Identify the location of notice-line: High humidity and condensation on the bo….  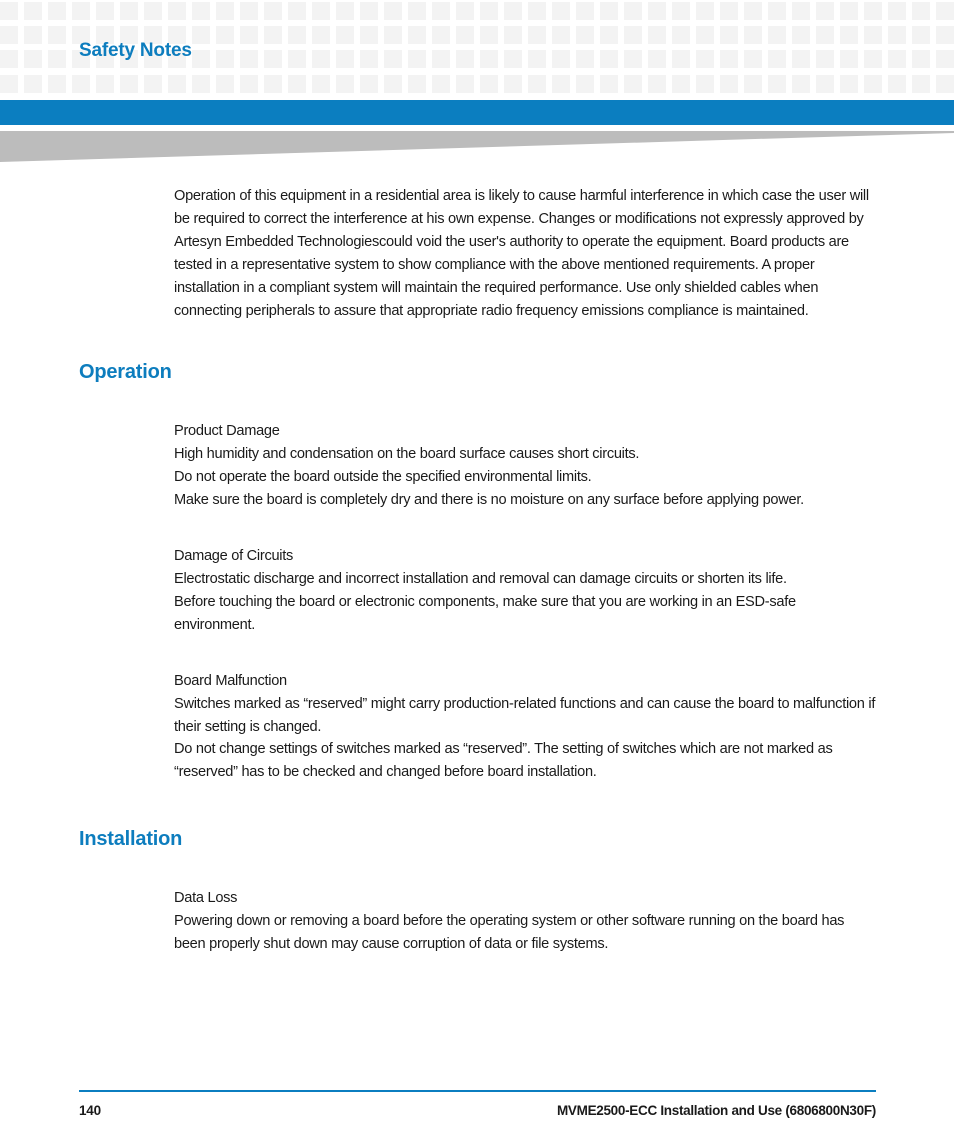
(407, 454).